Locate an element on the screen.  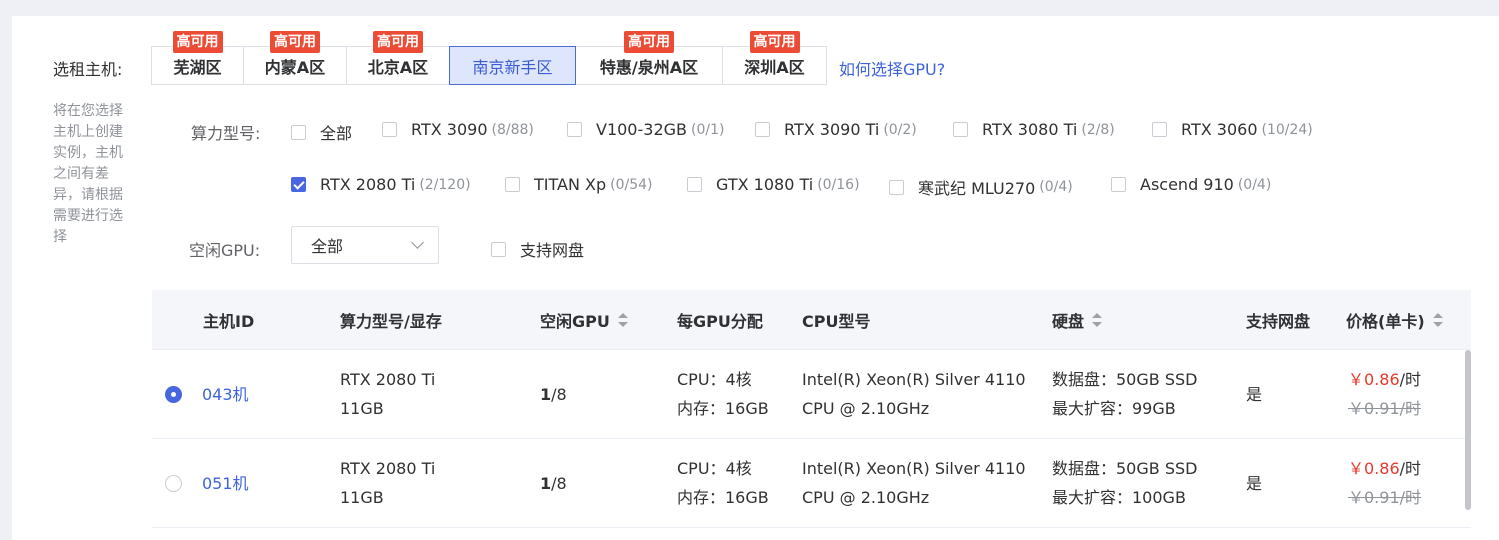
region-tab-beijing-a: 高可用 北京A区 is located at coordinates (398, 58).